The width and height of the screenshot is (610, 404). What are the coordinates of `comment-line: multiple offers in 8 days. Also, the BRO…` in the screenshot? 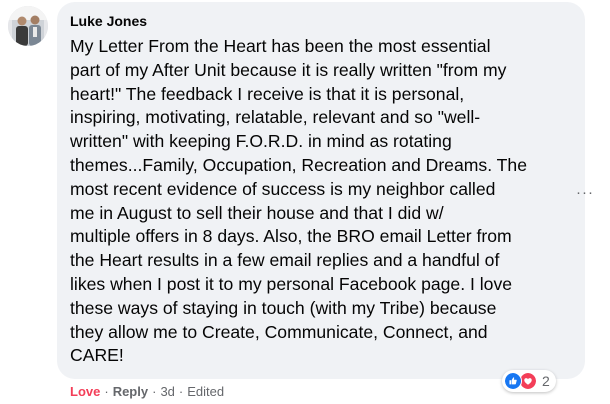 It's located at (291, 236).